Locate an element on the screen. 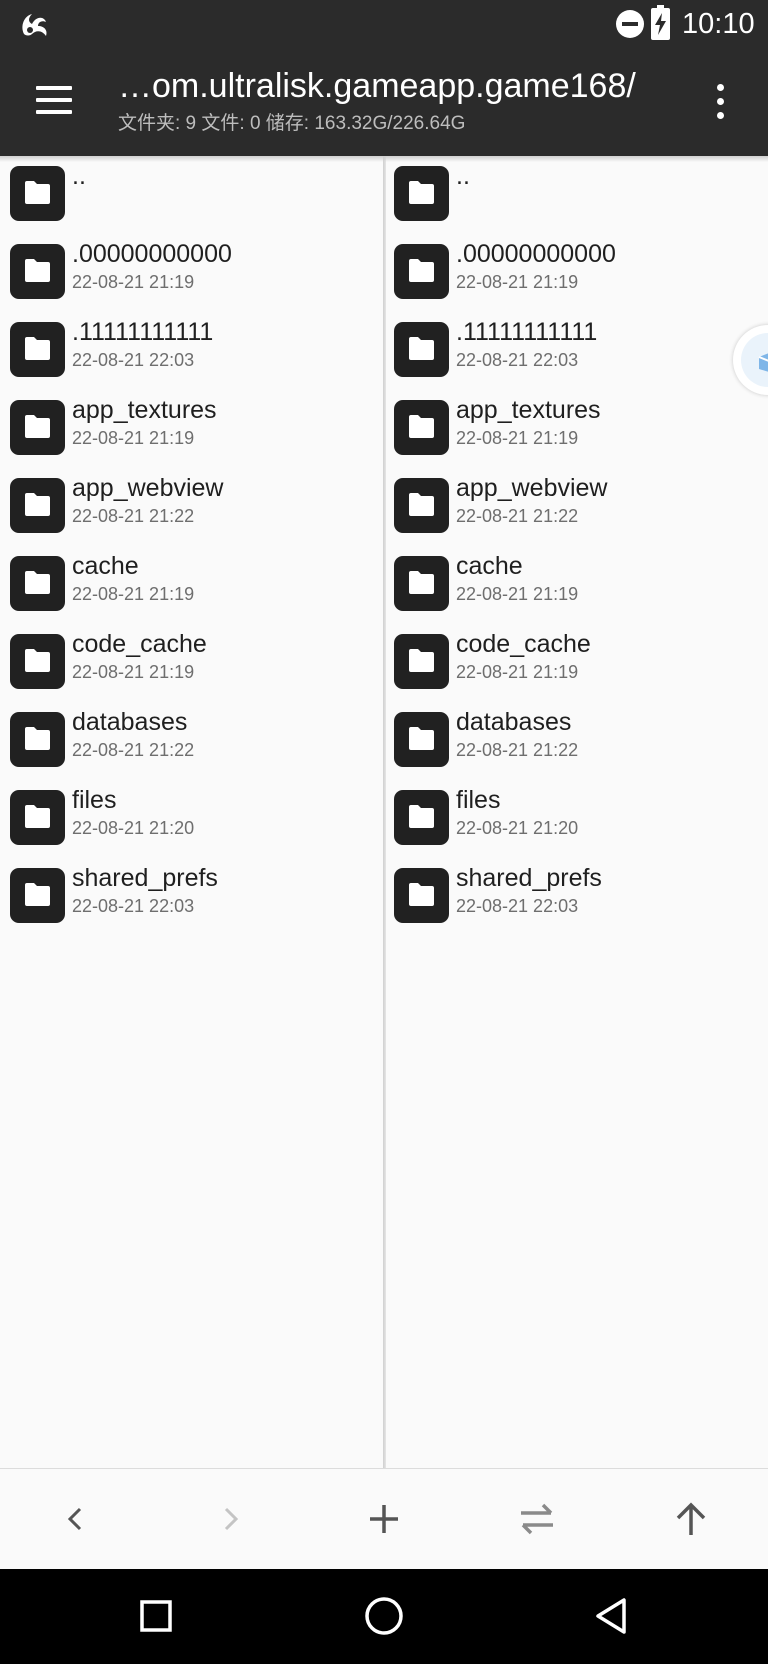  do-not-disturb-icon is located at coordinates (630, 24).